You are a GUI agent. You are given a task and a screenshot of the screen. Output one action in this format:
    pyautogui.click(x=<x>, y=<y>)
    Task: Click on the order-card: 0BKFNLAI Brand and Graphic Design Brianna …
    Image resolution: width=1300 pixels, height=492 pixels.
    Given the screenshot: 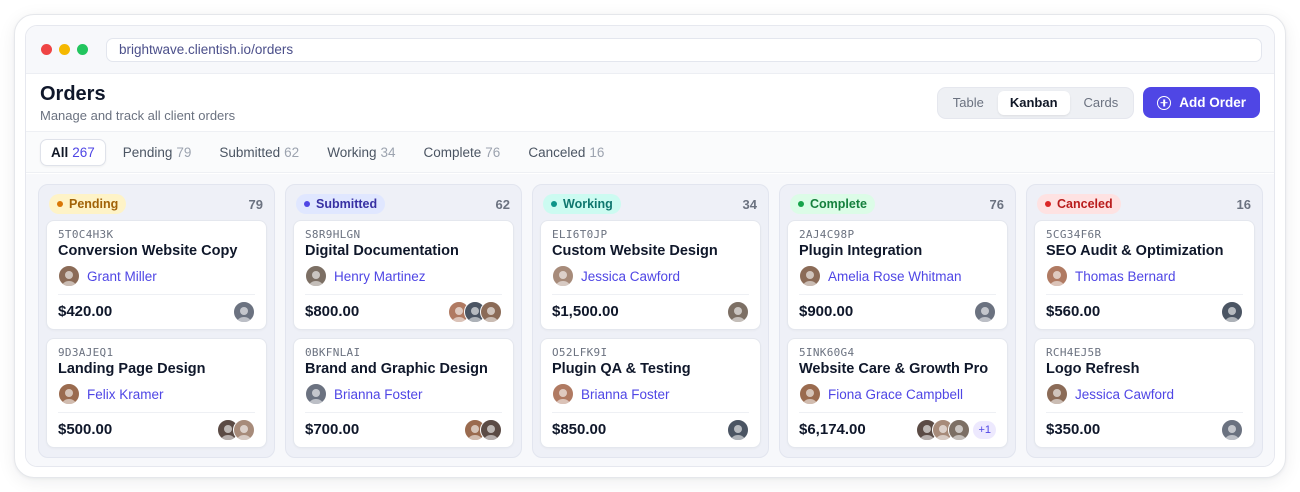 What is the action you would take?
    pyautogui.click(x=403, y=393)
    